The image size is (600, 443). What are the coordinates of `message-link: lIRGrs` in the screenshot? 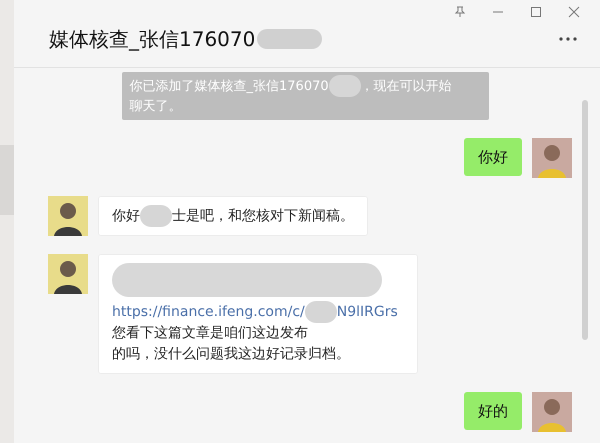 It's located at (377, 312).